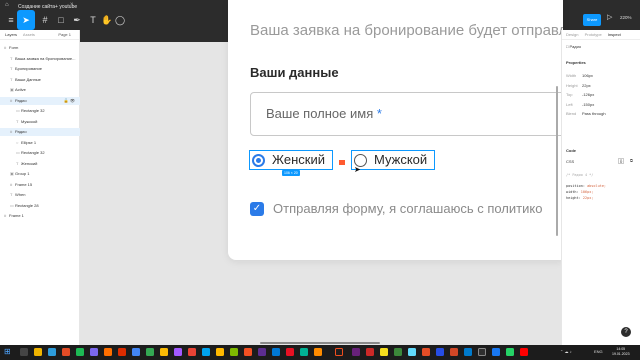 This screenshot has width=640, height=360. What do you see at coordinates (566, 352) in the screenshot?
I see `tray-icons: ⌃ ☁ ♪` at bounding box center [566, 352].